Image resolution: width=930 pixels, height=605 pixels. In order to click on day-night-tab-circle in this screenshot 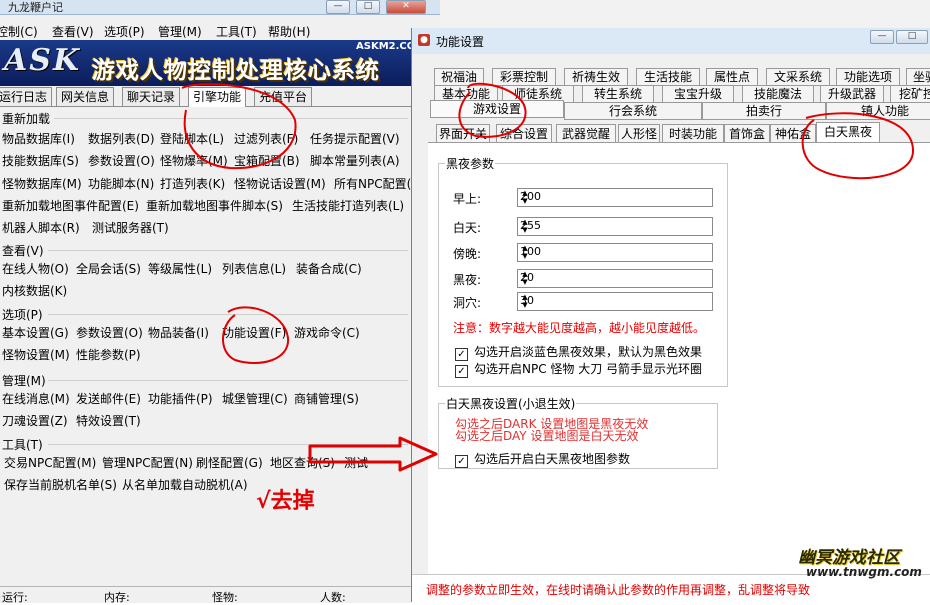, I will do `click(858, 146)`.